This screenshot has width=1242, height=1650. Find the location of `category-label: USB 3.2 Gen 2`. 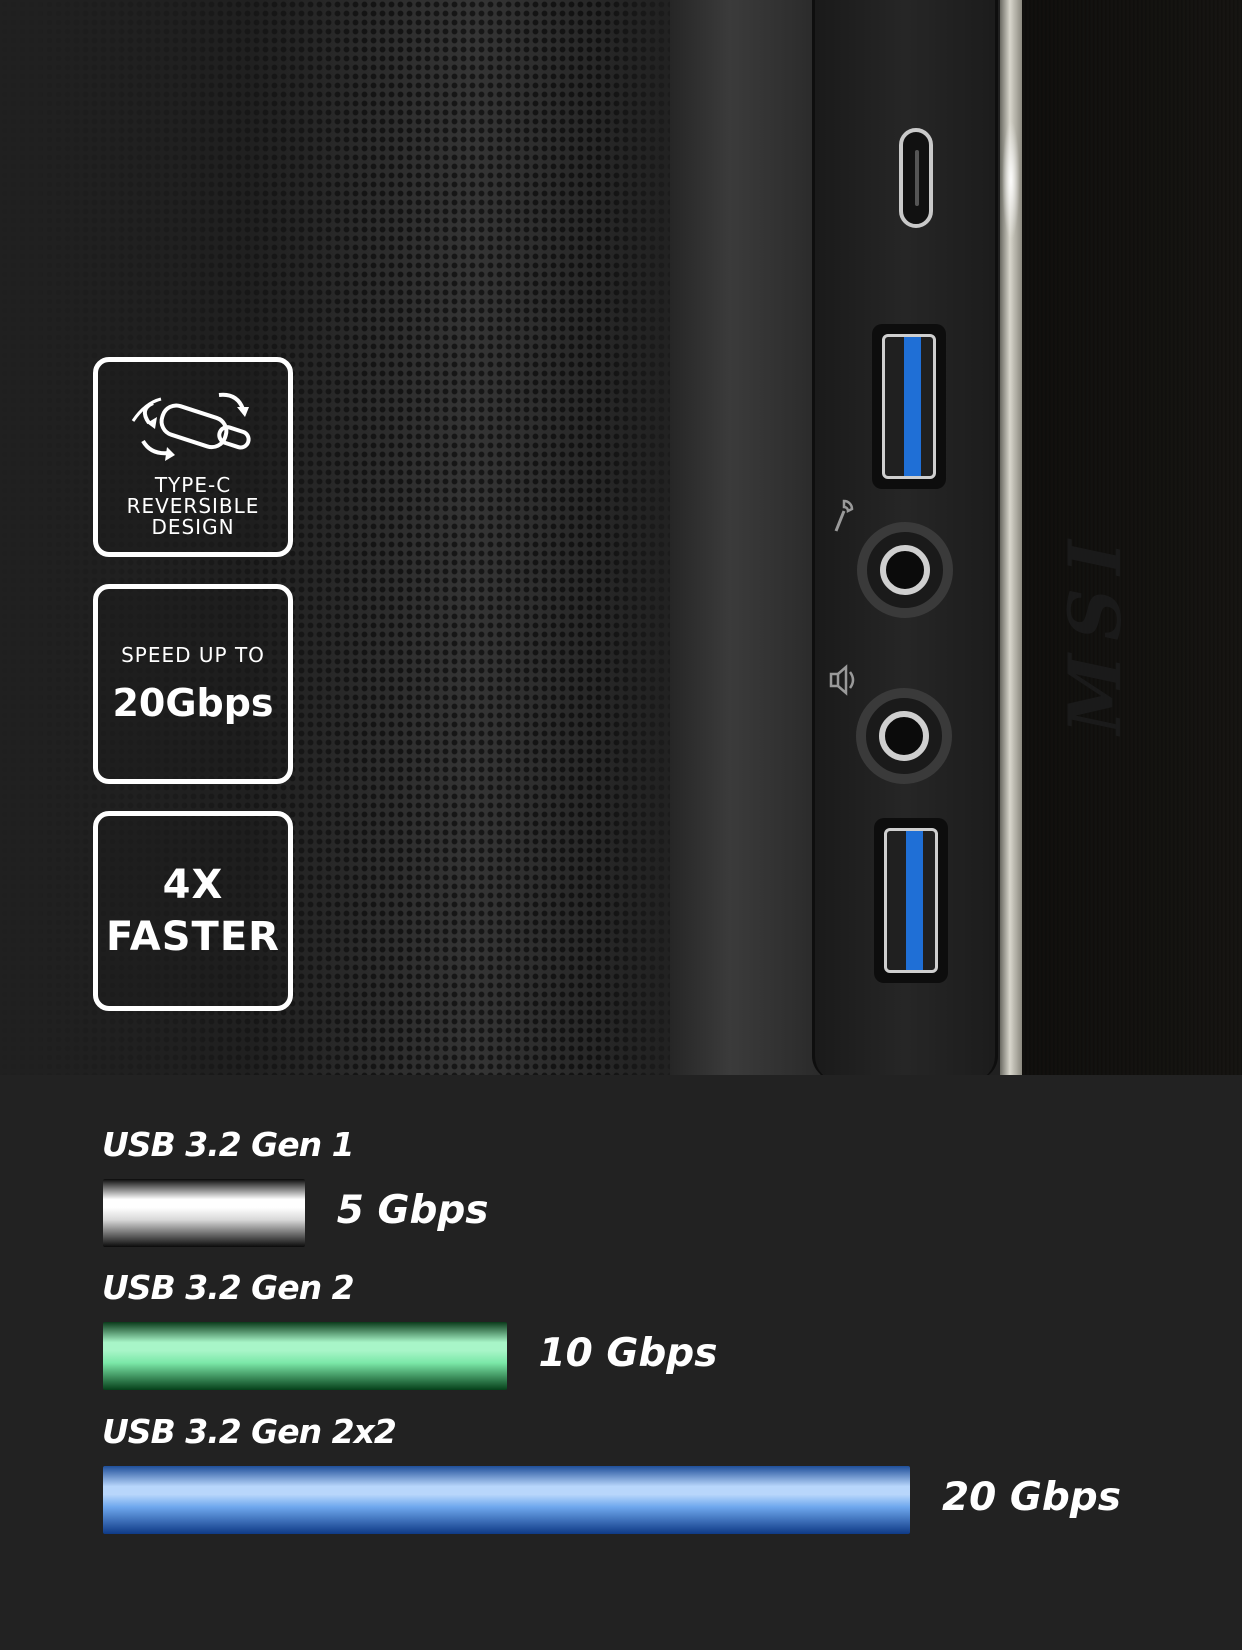

category-label: USB 3.2 Gen 2 is located at coordinates (228, 1287).